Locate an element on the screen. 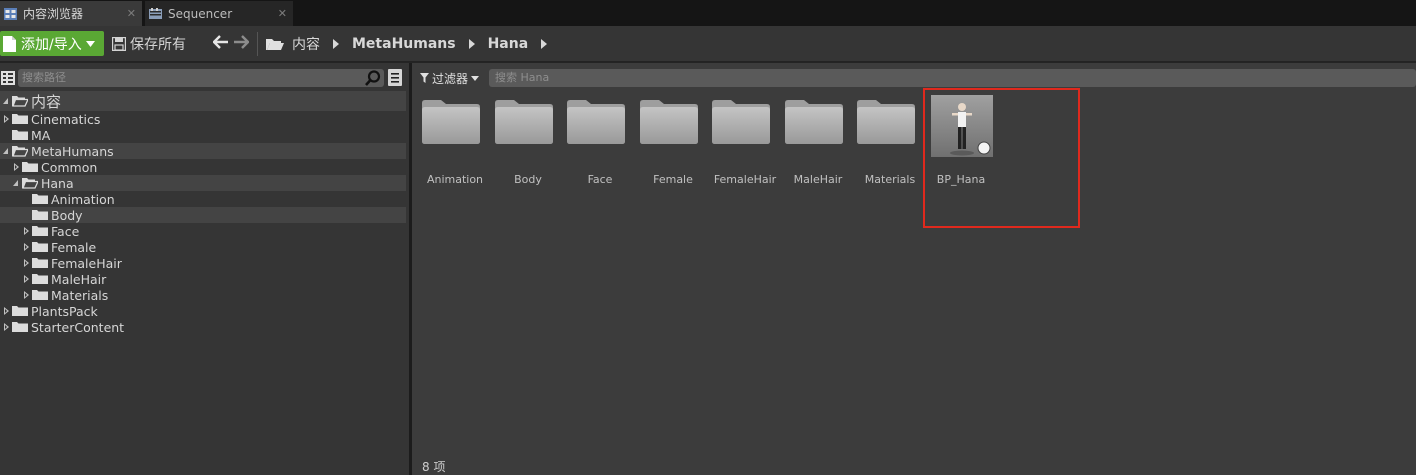 The image size is (1416, 475). tree-item-label: MetaHumans is located at coordinates (72, 151).